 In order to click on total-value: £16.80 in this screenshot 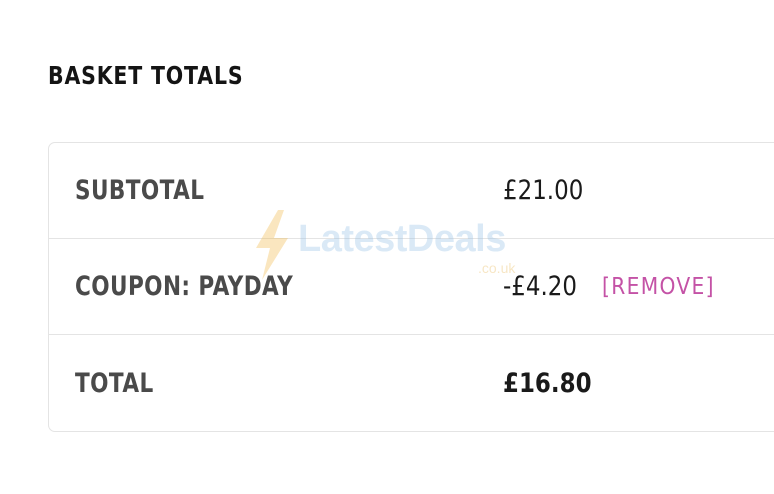, I will do `click(547, 383)`.